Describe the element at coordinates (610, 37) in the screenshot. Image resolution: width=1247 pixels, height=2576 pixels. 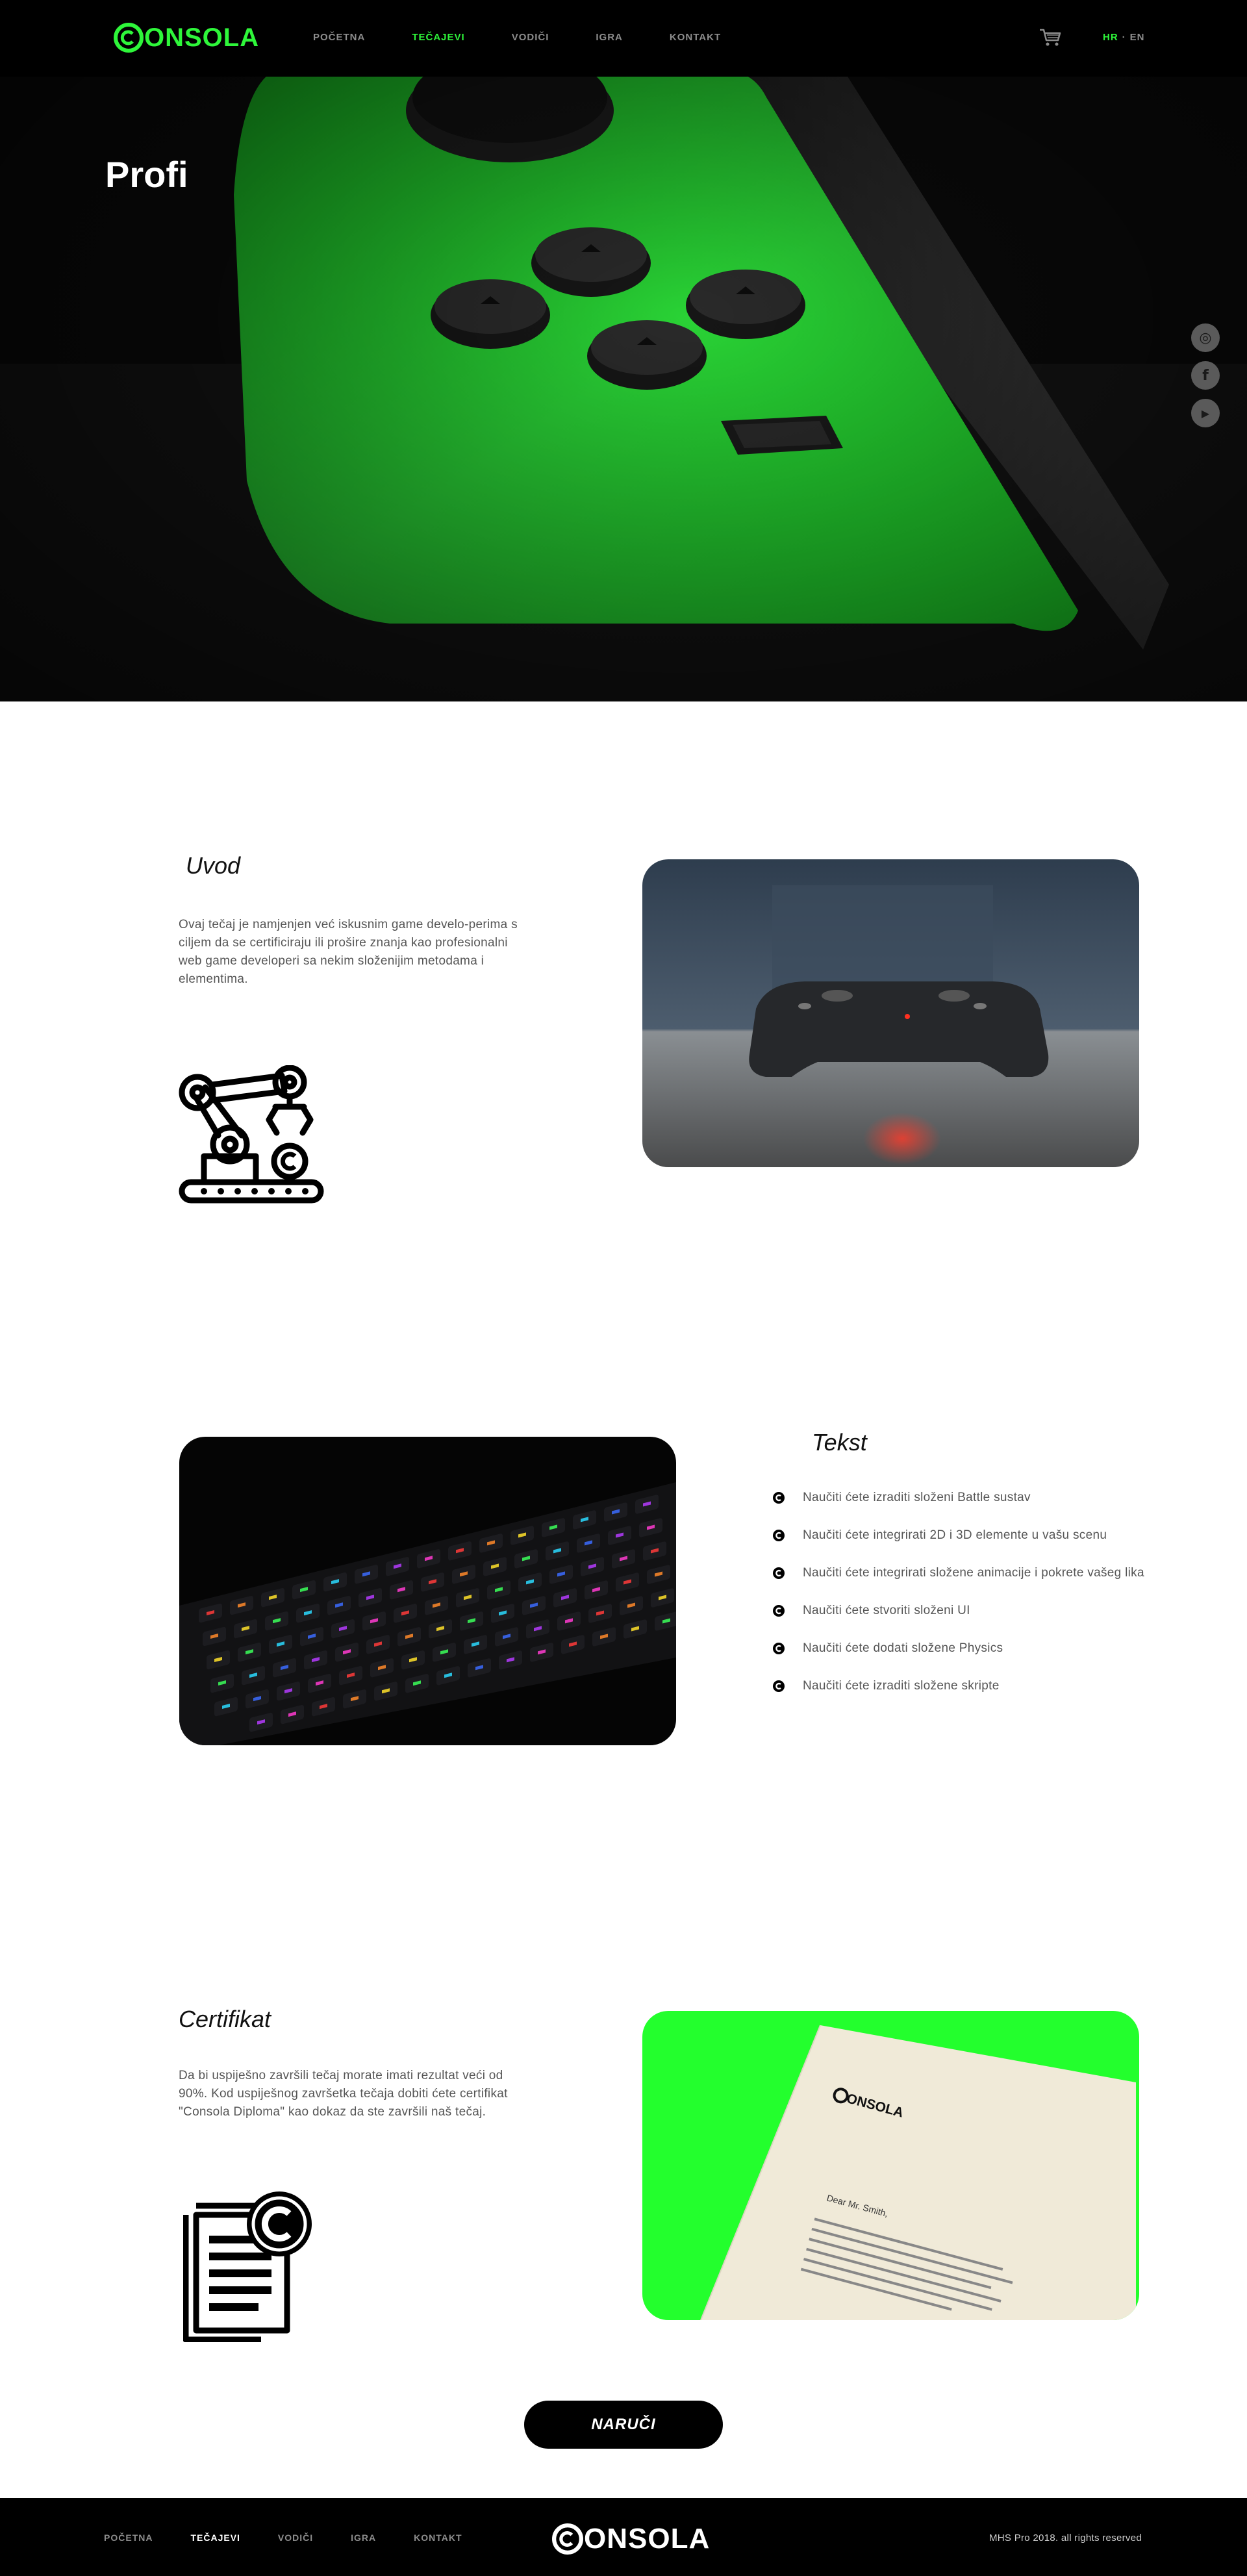
I see `nav-igra: IGRA` at that location.